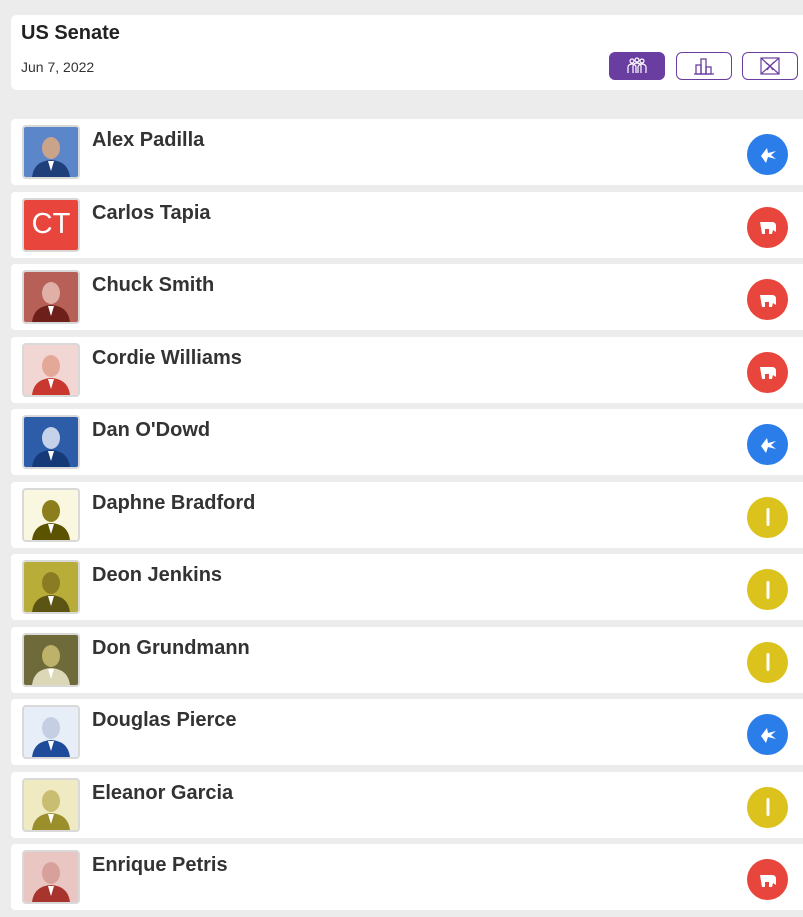  I want to click on candidates-view-button, so click(637, 66).